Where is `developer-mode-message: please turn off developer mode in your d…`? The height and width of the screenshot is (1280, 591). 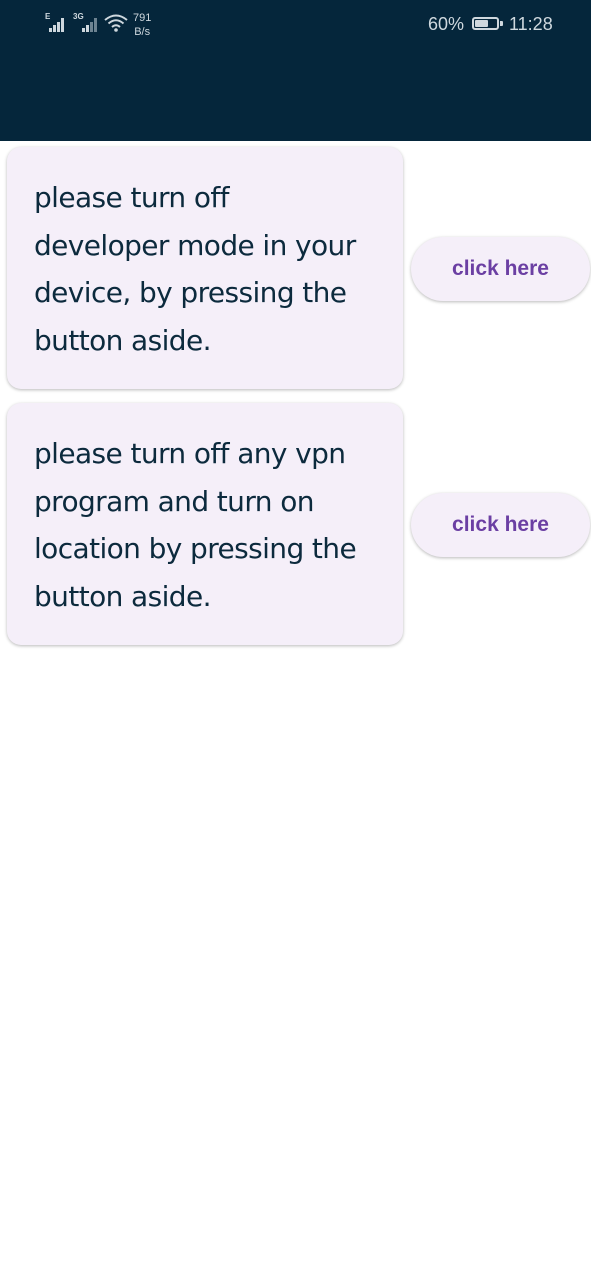
developer-mode-message: please turn off developer mode in your d… is located at coordinates (195, 269).